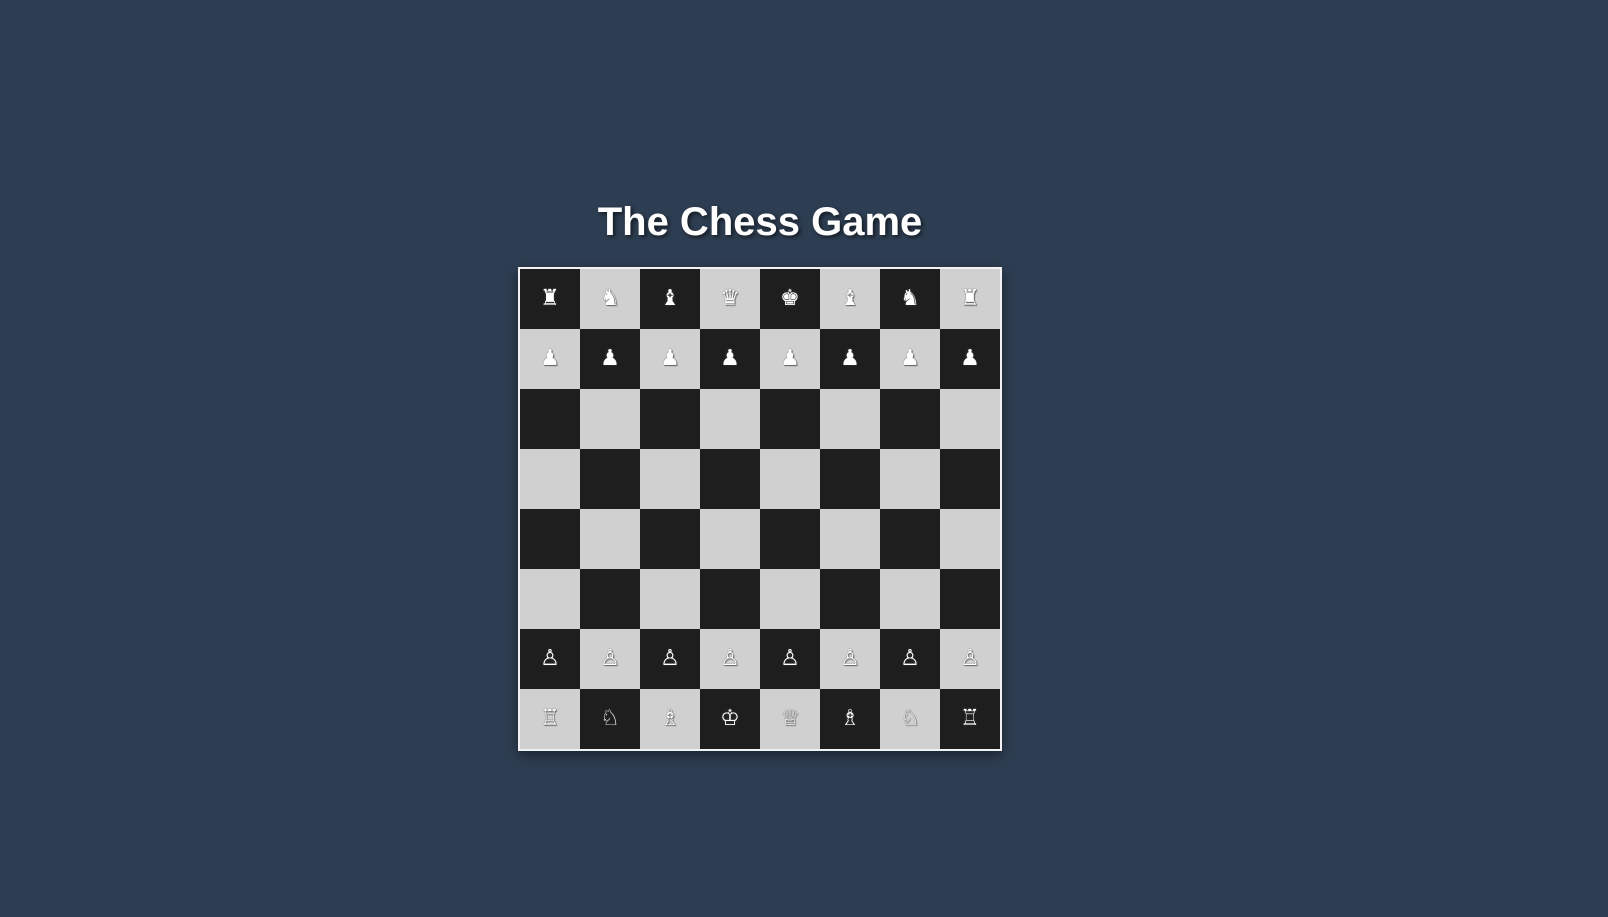 This screenshot has width=1608, height=917. I want to click on square-h1: ♖, so click(970, 719).